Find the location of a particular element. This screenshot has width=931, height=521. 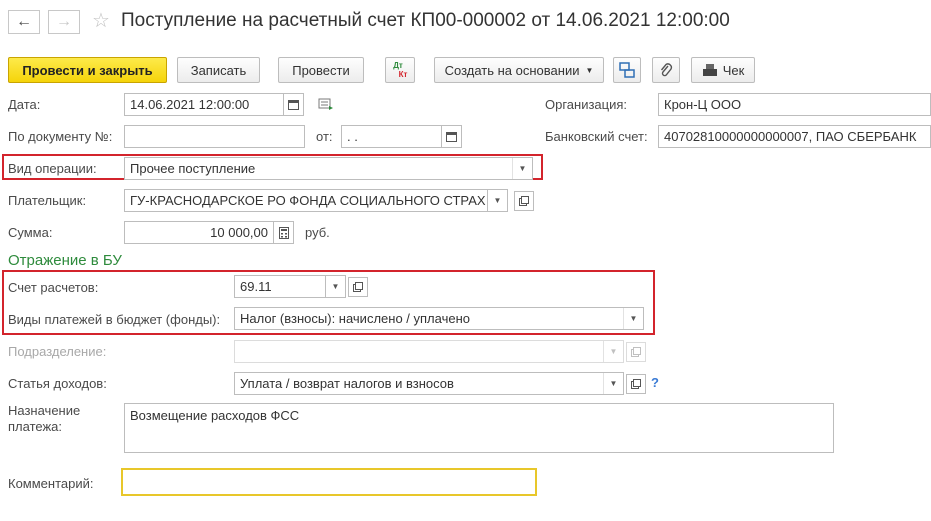

structure-icon is located at coordinates (627, 70).